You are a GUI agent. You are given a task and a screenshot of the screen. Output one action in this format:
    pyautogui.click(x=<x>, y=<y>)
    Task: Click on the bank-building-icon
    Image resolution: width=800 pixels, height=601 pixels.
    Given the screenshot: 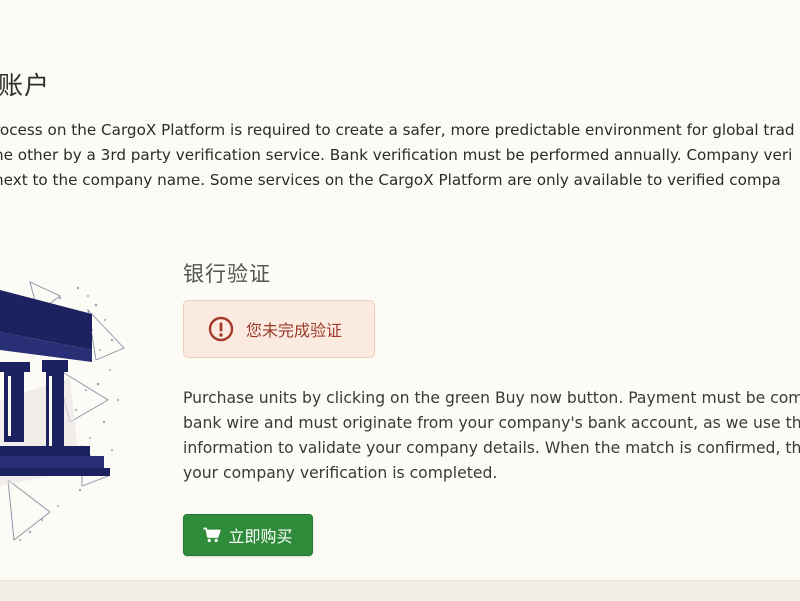 What is the action you would take?
    pyautogui.click(x=62, y=411)
    